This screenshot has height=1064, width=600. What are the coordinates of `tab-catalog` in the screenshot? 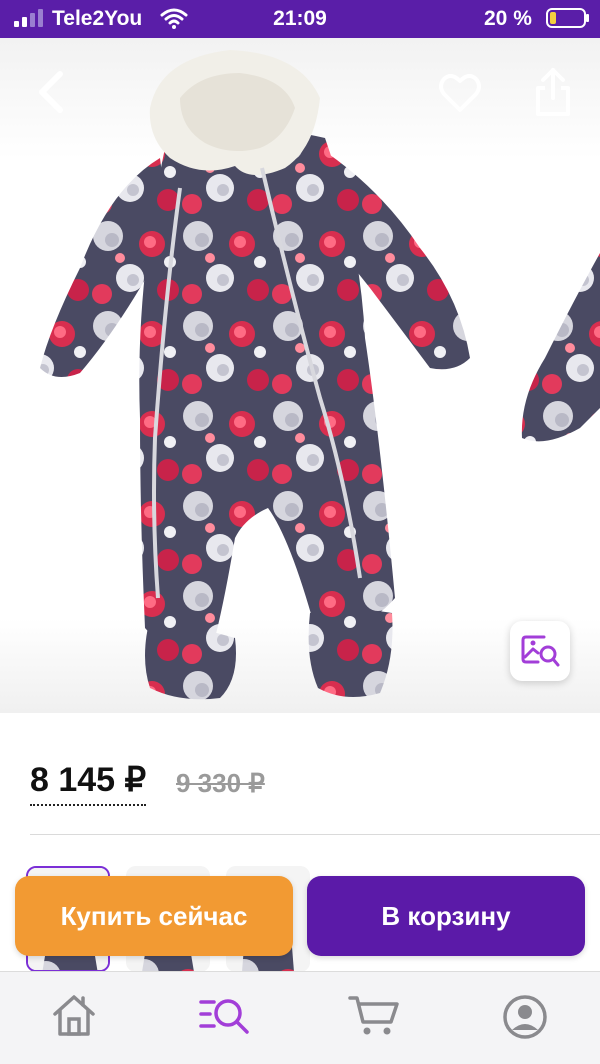 It's located at (224, 1019).